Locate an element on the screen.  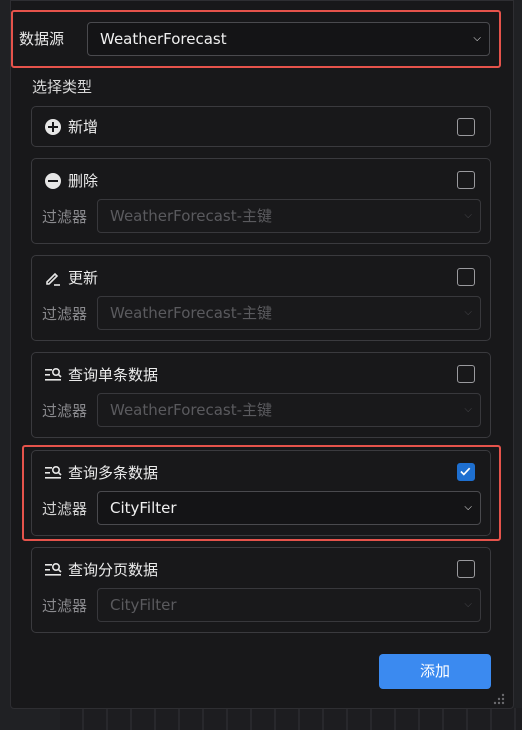
query-single-checkbox is located at coordinates (466, 374).